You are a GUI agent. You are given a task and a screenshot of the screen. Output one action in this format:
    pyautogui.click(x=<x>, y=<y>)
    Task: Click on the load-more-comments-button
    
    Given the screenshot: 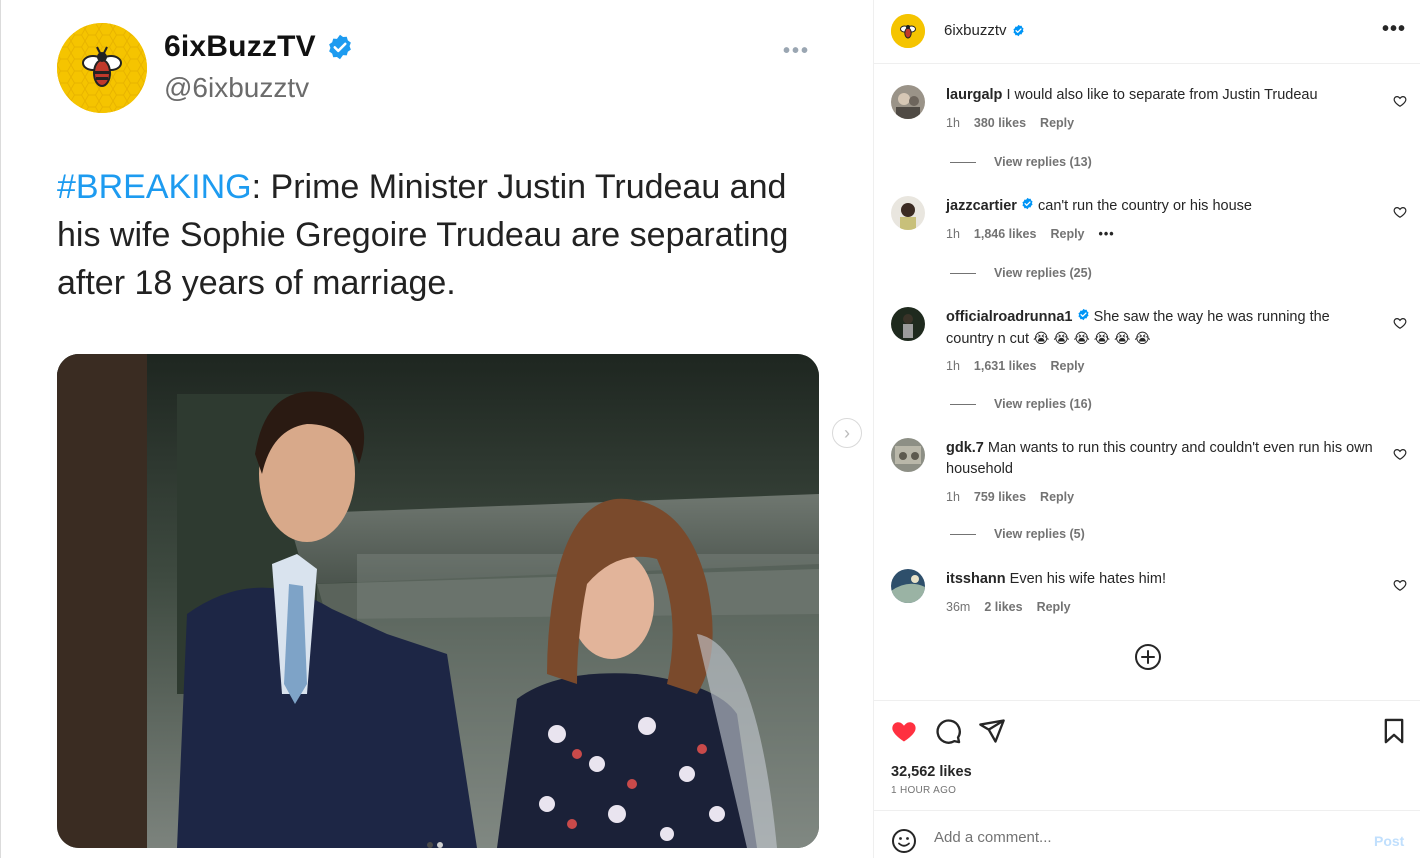 What is the action you would take?
    pyautogui.click(x=1148, y=657)
    